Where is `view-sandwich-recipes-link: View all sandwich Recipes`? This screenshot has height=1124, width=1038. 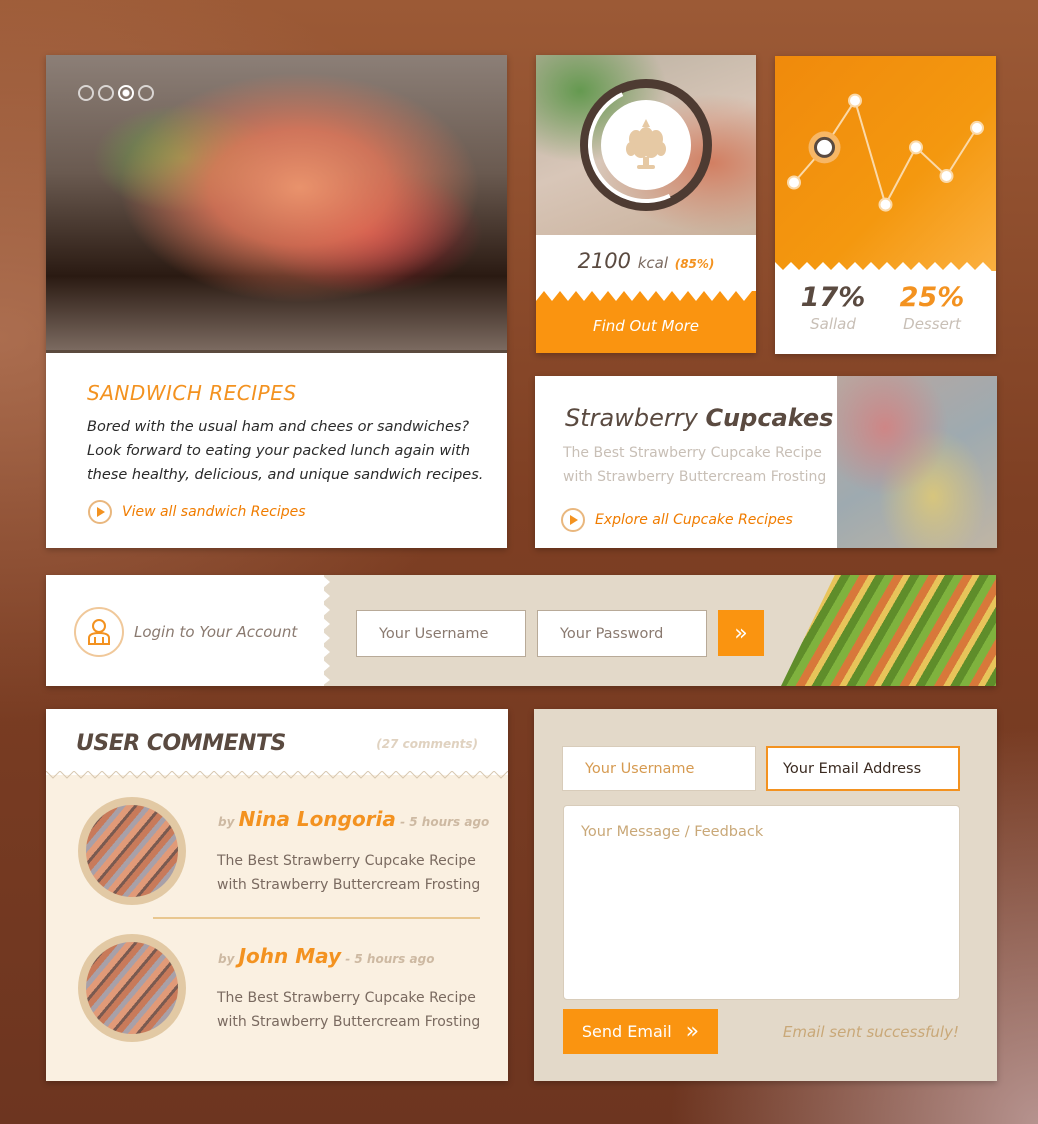
view-sandwich-recipes-link: View all sandwich Recipes is located at coordinates (197, 512).